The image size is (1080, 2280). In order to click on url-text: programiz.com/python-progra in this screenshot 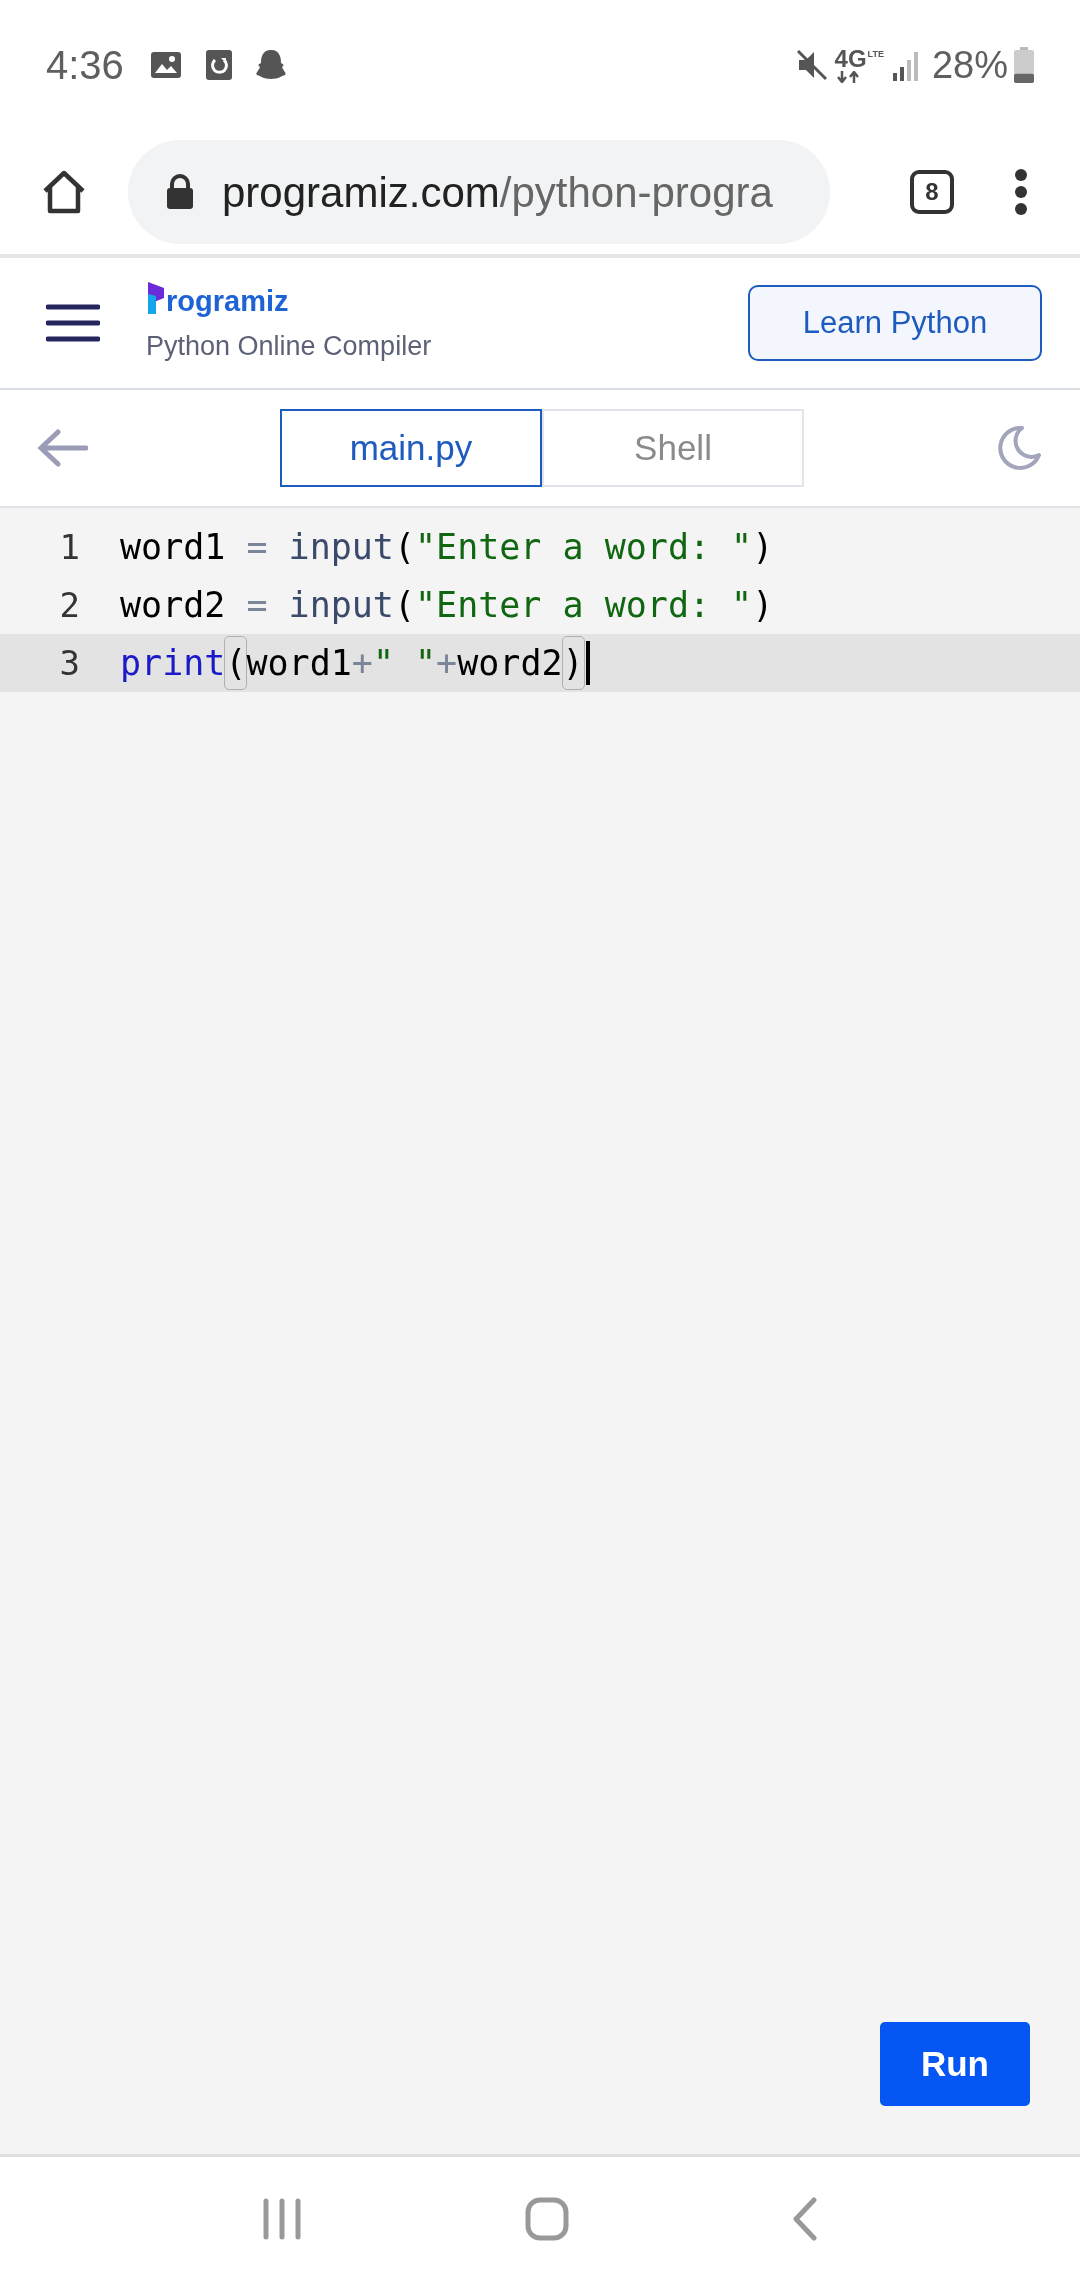, I will do `click(497, 192)`.